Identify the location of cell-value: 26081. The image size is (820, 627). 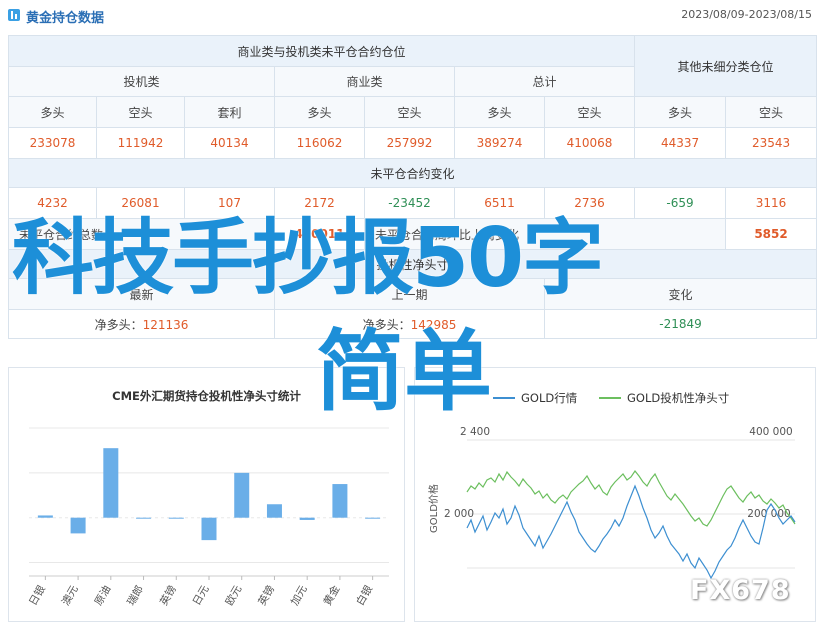
(140, 203).